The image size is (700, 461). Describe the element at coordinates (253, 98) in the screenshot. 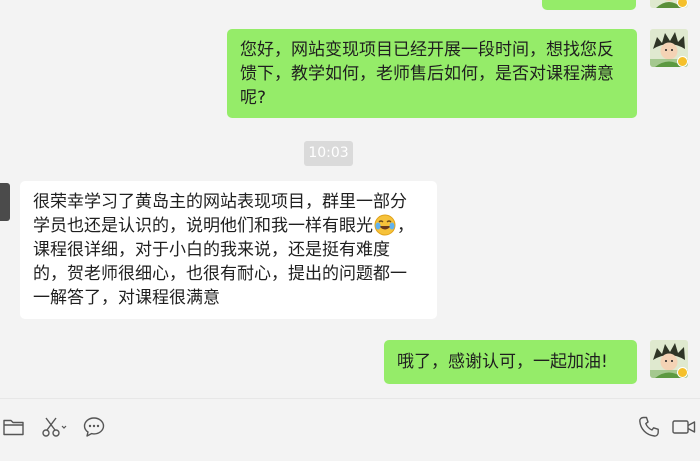

I see `message-line: 呢?` at that location.